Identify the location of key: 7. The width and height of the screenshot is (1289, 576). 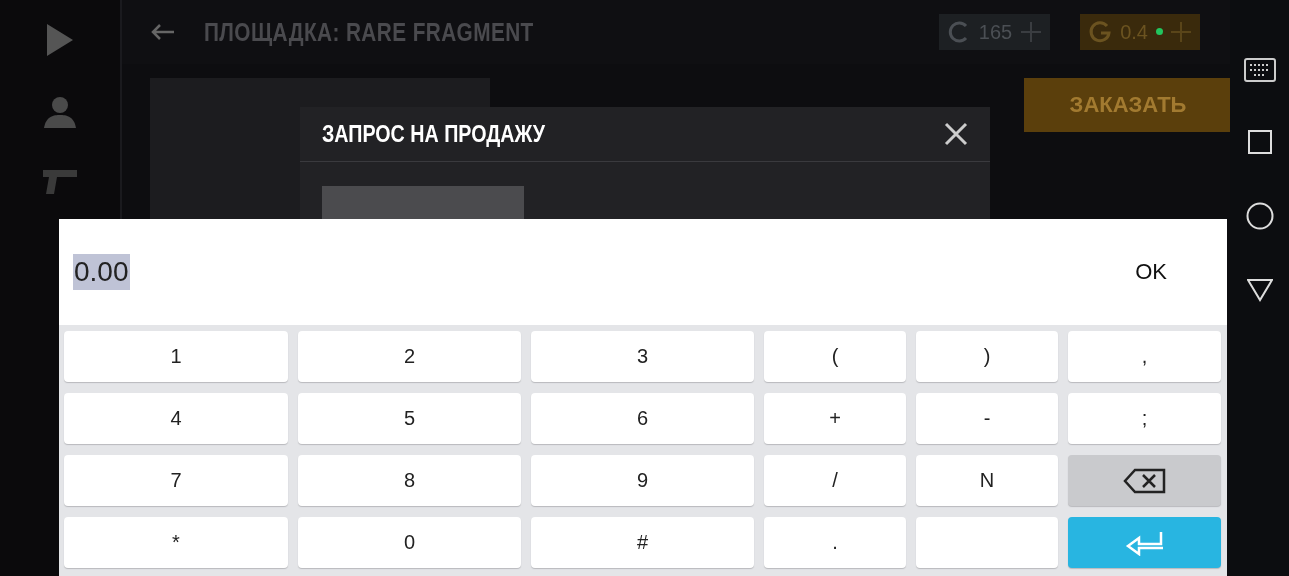
(176, 480).